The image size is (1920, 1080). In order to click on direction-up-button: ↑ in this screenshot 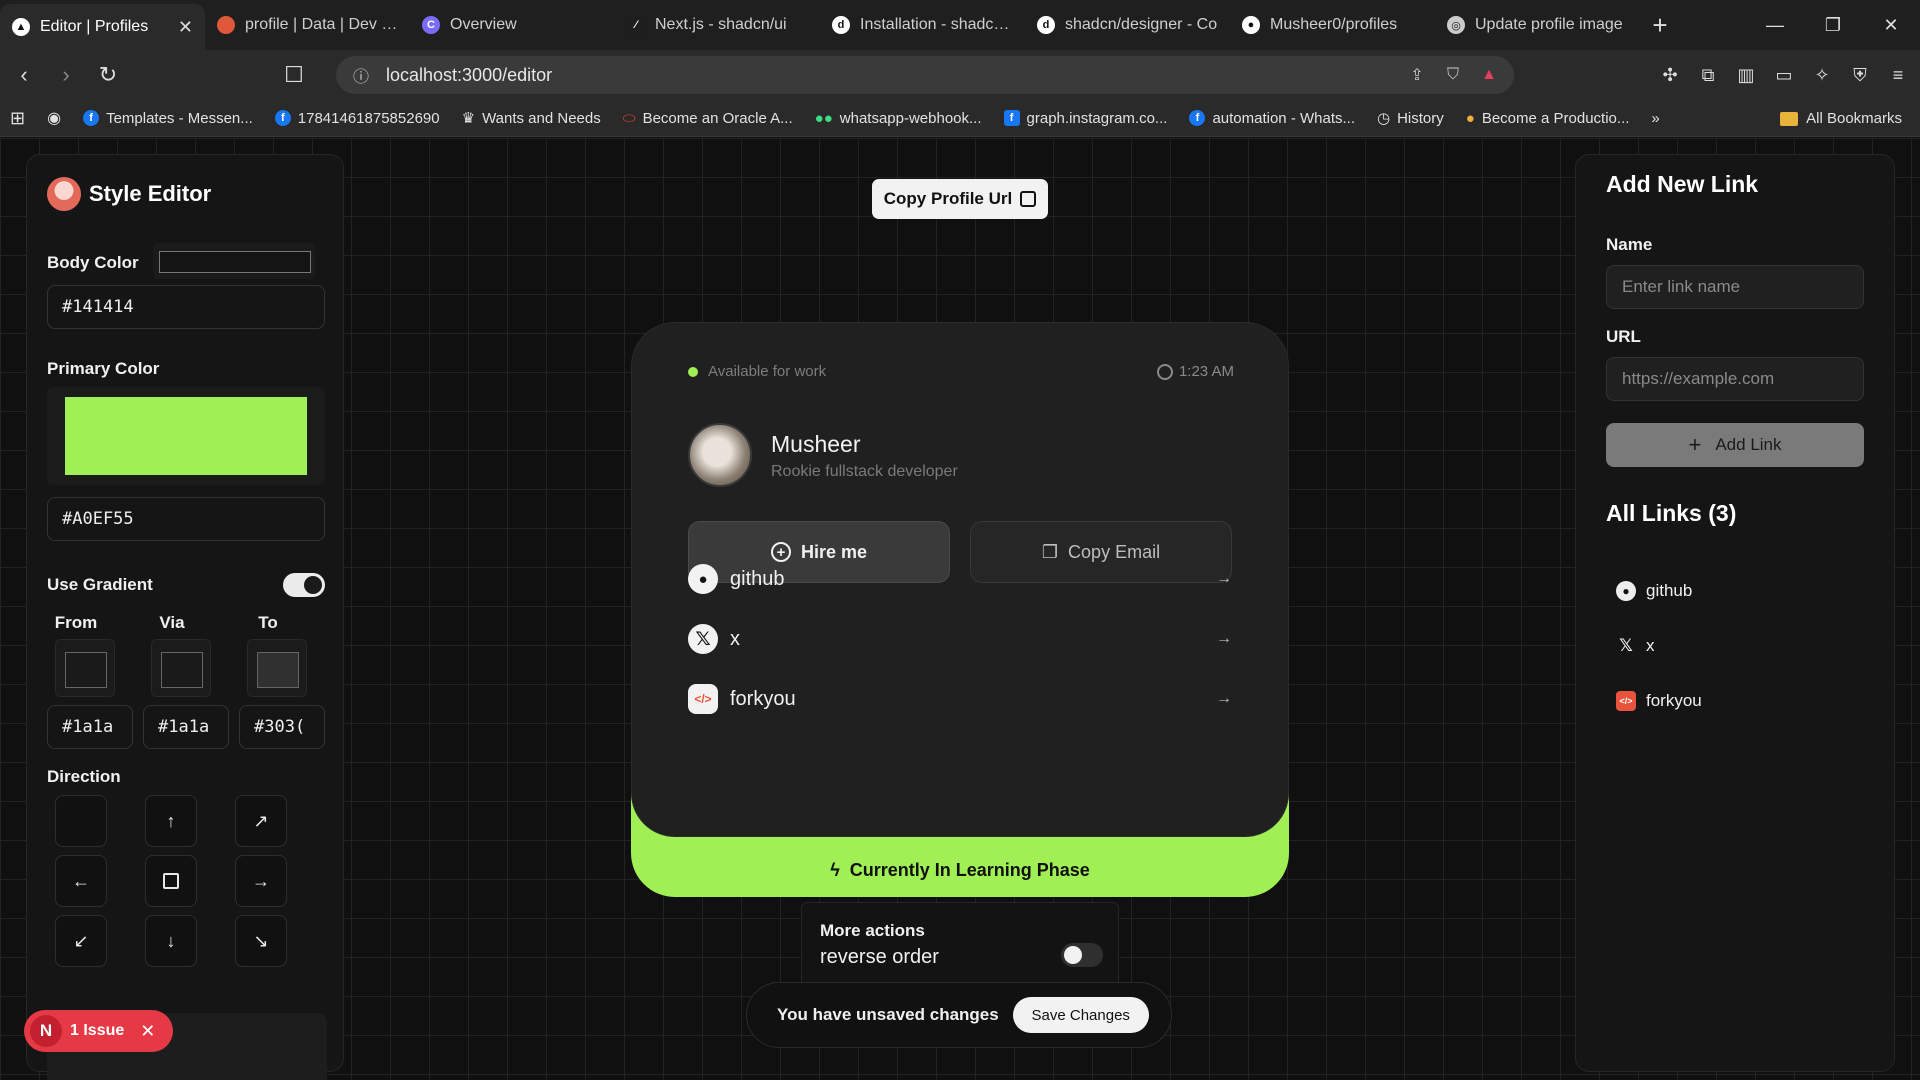, I will do `click(171, 821)`.